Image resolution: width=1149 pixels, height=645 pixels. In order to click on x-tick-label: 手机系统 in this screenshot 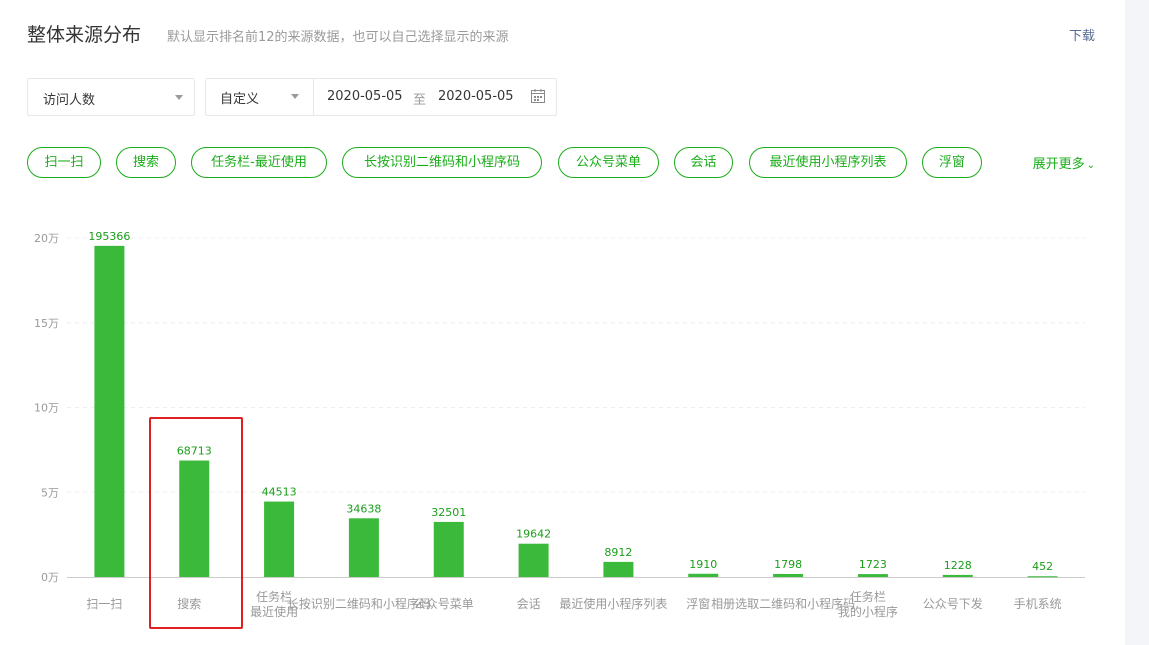, I will do `click(1038, 604)`.